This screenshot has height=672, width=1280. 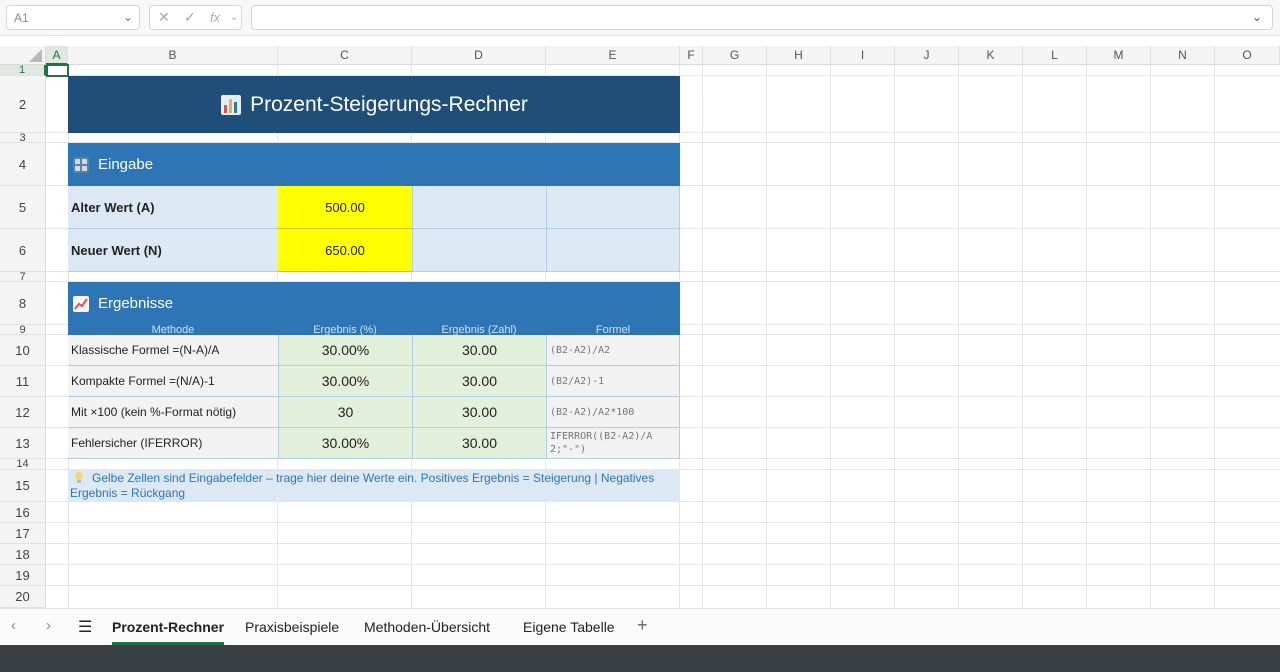 What do you see at coordinates (345, 250) in the screenshot?
I see `input-new-value: 650.00` at bounding box center [345, 250].